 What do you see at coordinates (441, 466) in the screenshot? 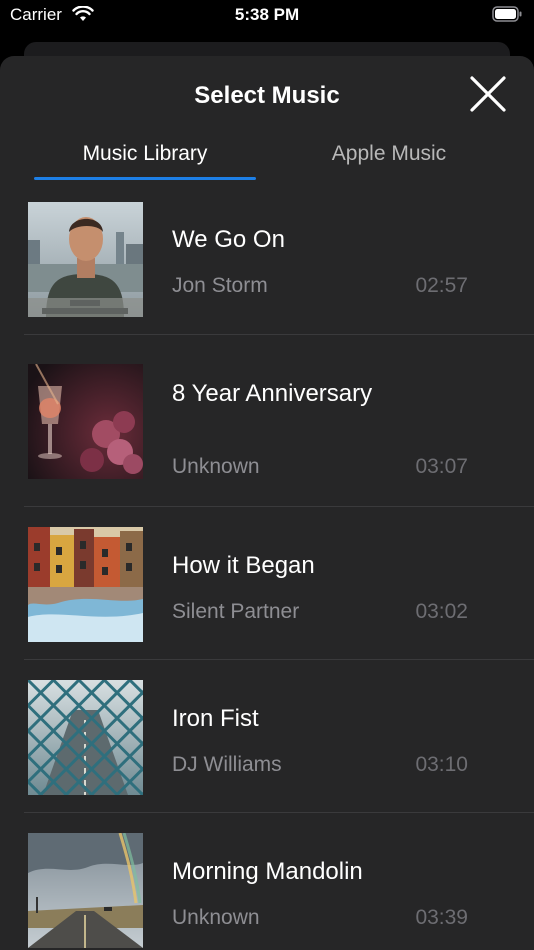
I see `track-duration: 03:07` at bounding box center [441, 466].